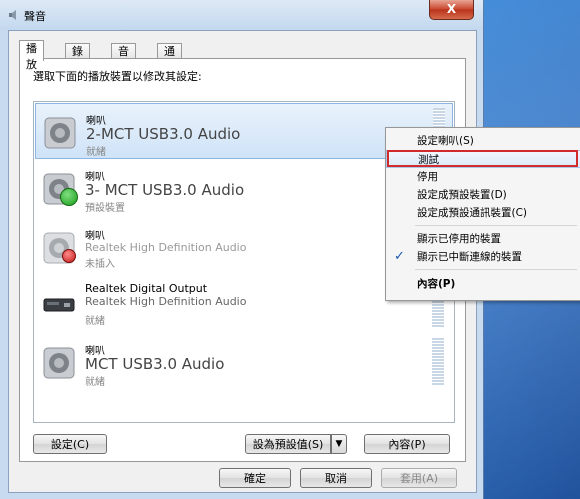 This screenshot has width=580, height=499. Describe the element at coordinates (146, 288) in the screenshot. I see `device-type: Realtek Digital Output` at that location.